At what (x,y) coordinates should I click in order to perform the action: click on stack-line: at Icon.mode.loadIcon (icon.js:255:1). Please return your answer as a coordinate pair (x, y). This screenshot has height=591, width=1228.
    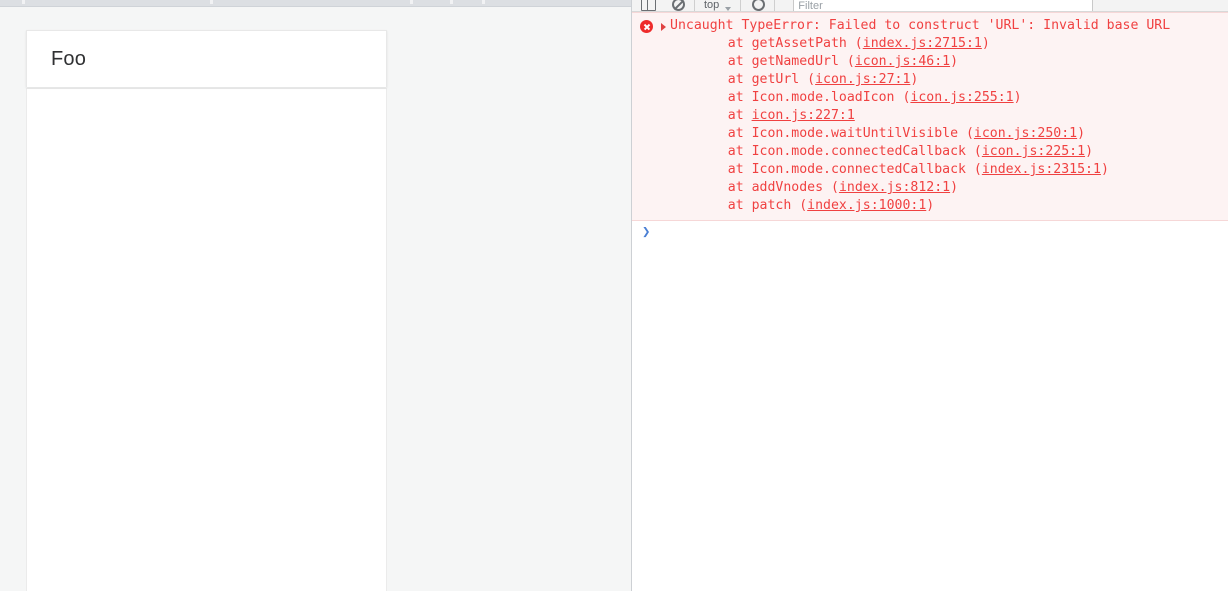
    Looking at the image, I should click on (930, 98).